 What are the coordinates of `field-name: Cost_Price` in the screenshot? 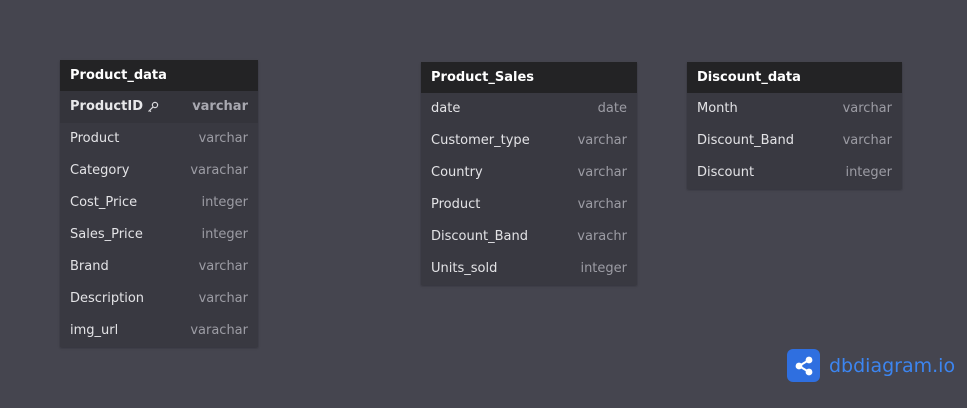 It's located at (104, 202).